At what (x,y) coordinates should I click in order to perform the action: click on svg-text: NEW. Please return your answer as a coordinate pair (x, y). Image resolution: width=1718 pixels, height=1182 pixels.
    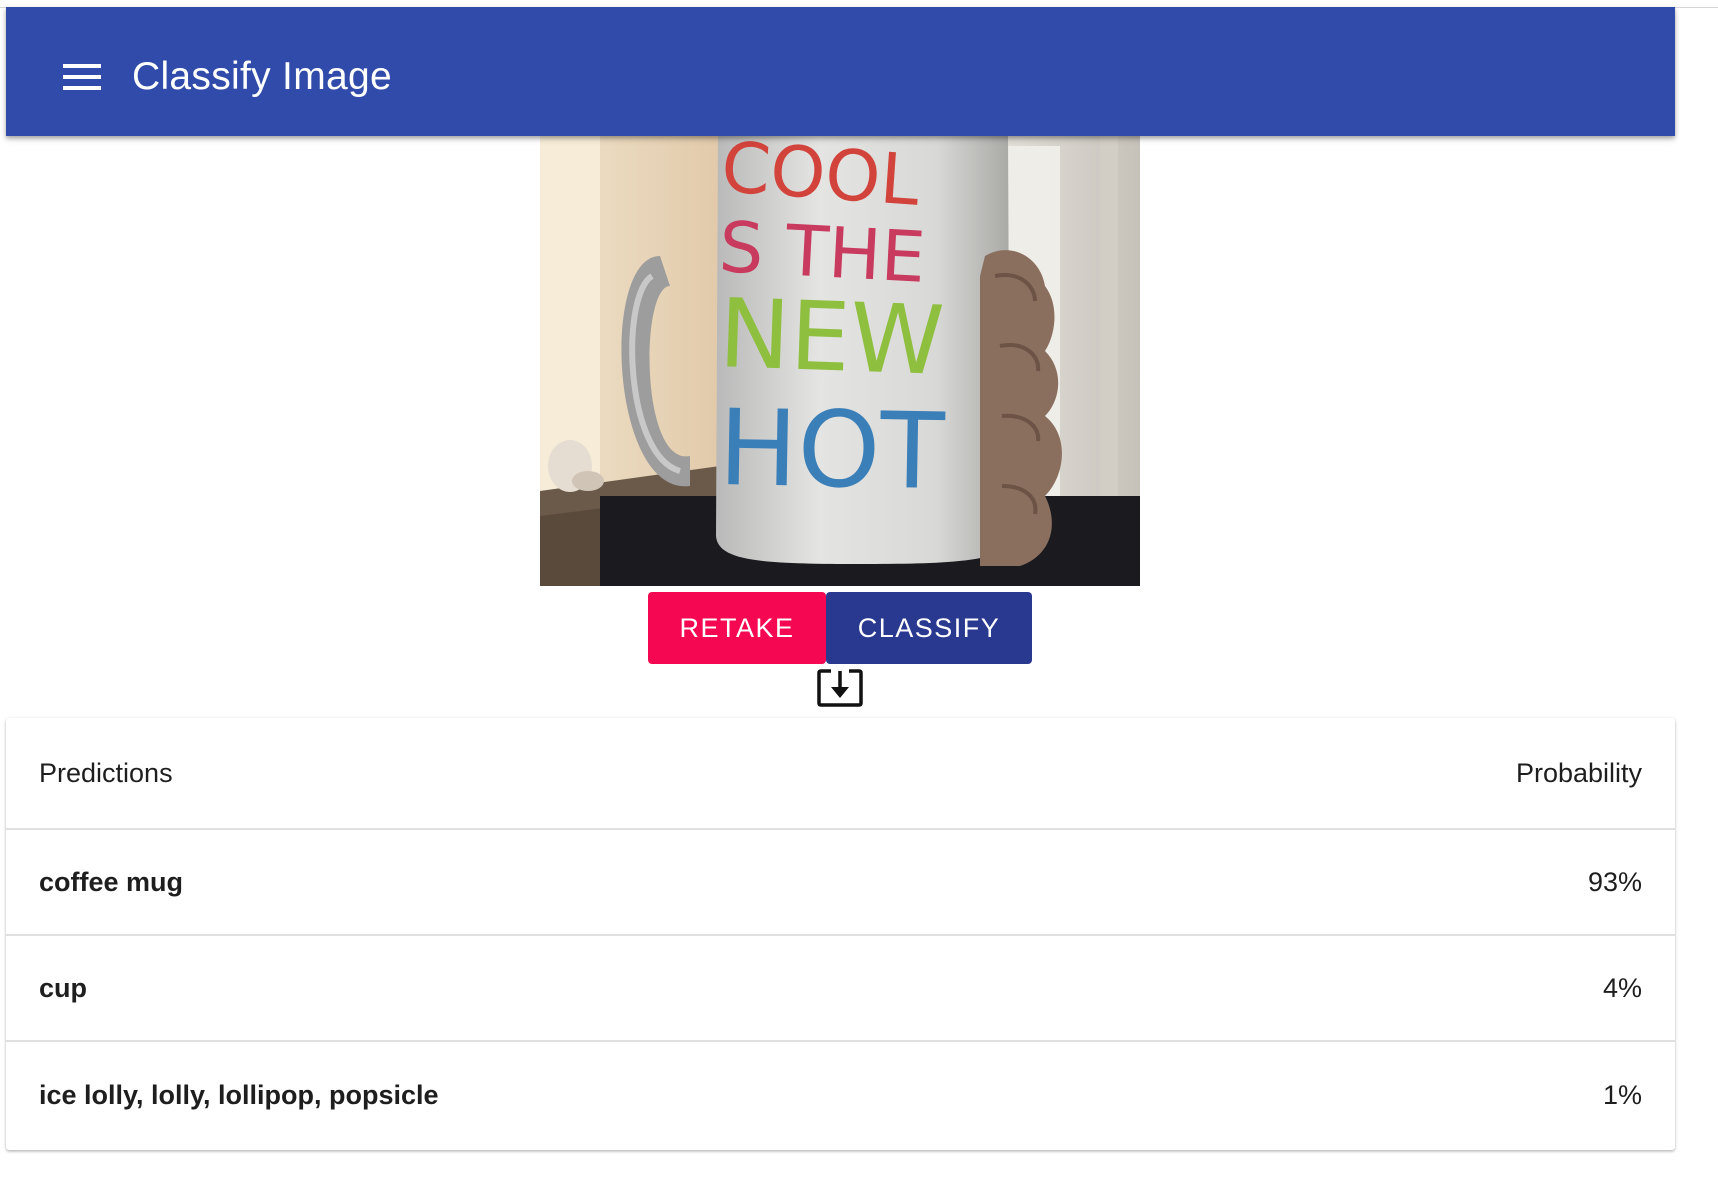
    Looking at the image, I should click on (831, 338).